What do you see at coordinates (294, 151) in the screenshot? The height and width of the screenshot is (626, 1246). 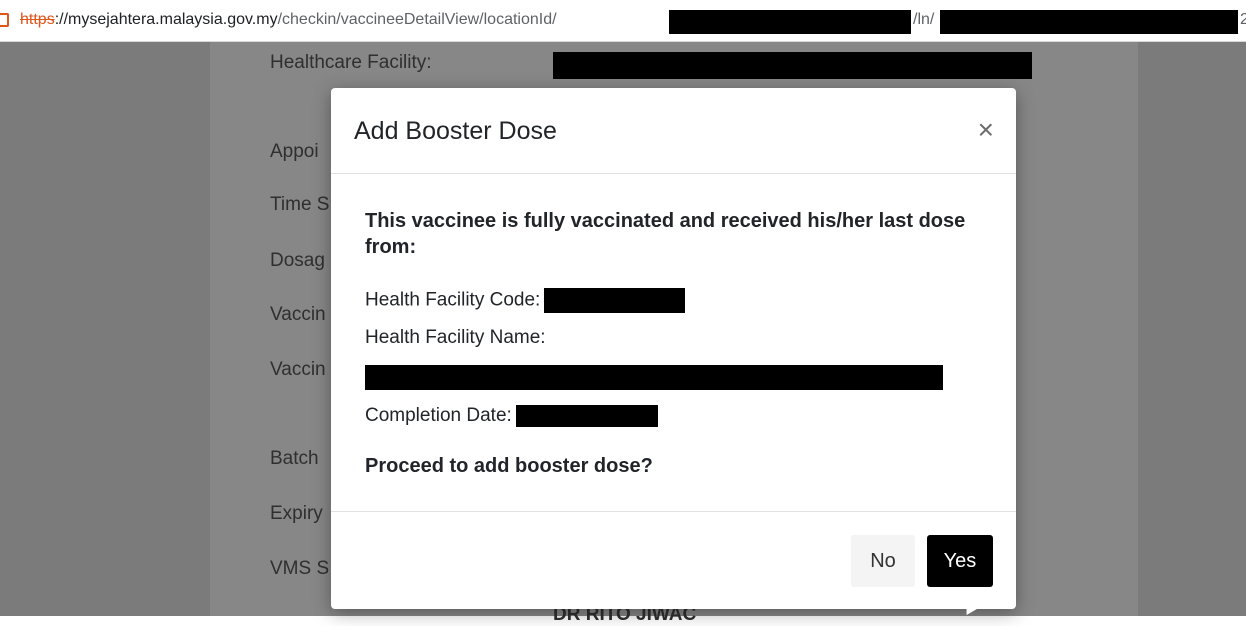 I see `bg-label: Appoi` at bounding box center [294, 151].